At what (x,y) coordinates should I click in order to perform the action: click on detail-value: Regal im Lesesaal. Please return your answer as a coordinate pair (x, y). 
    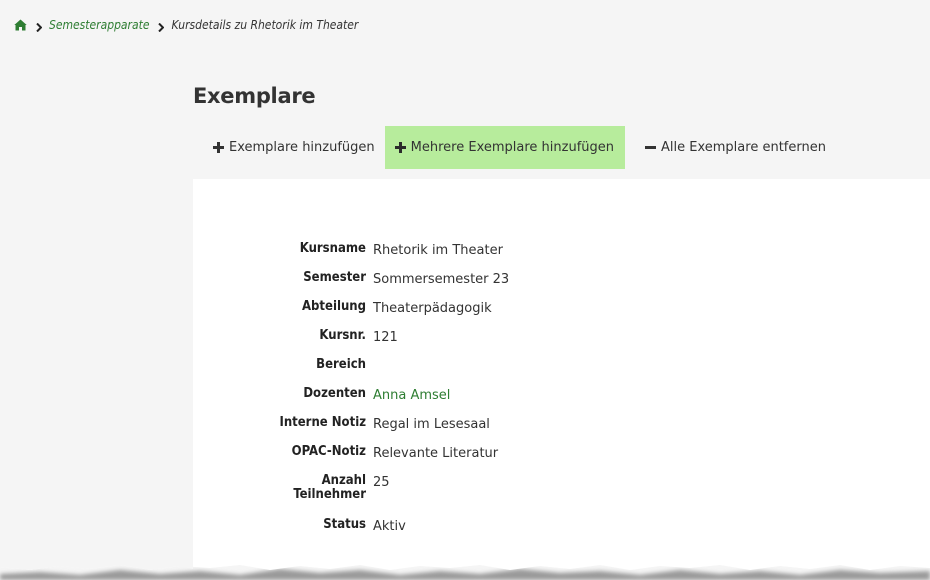
    Looking at the image, I should click on (431, 424).